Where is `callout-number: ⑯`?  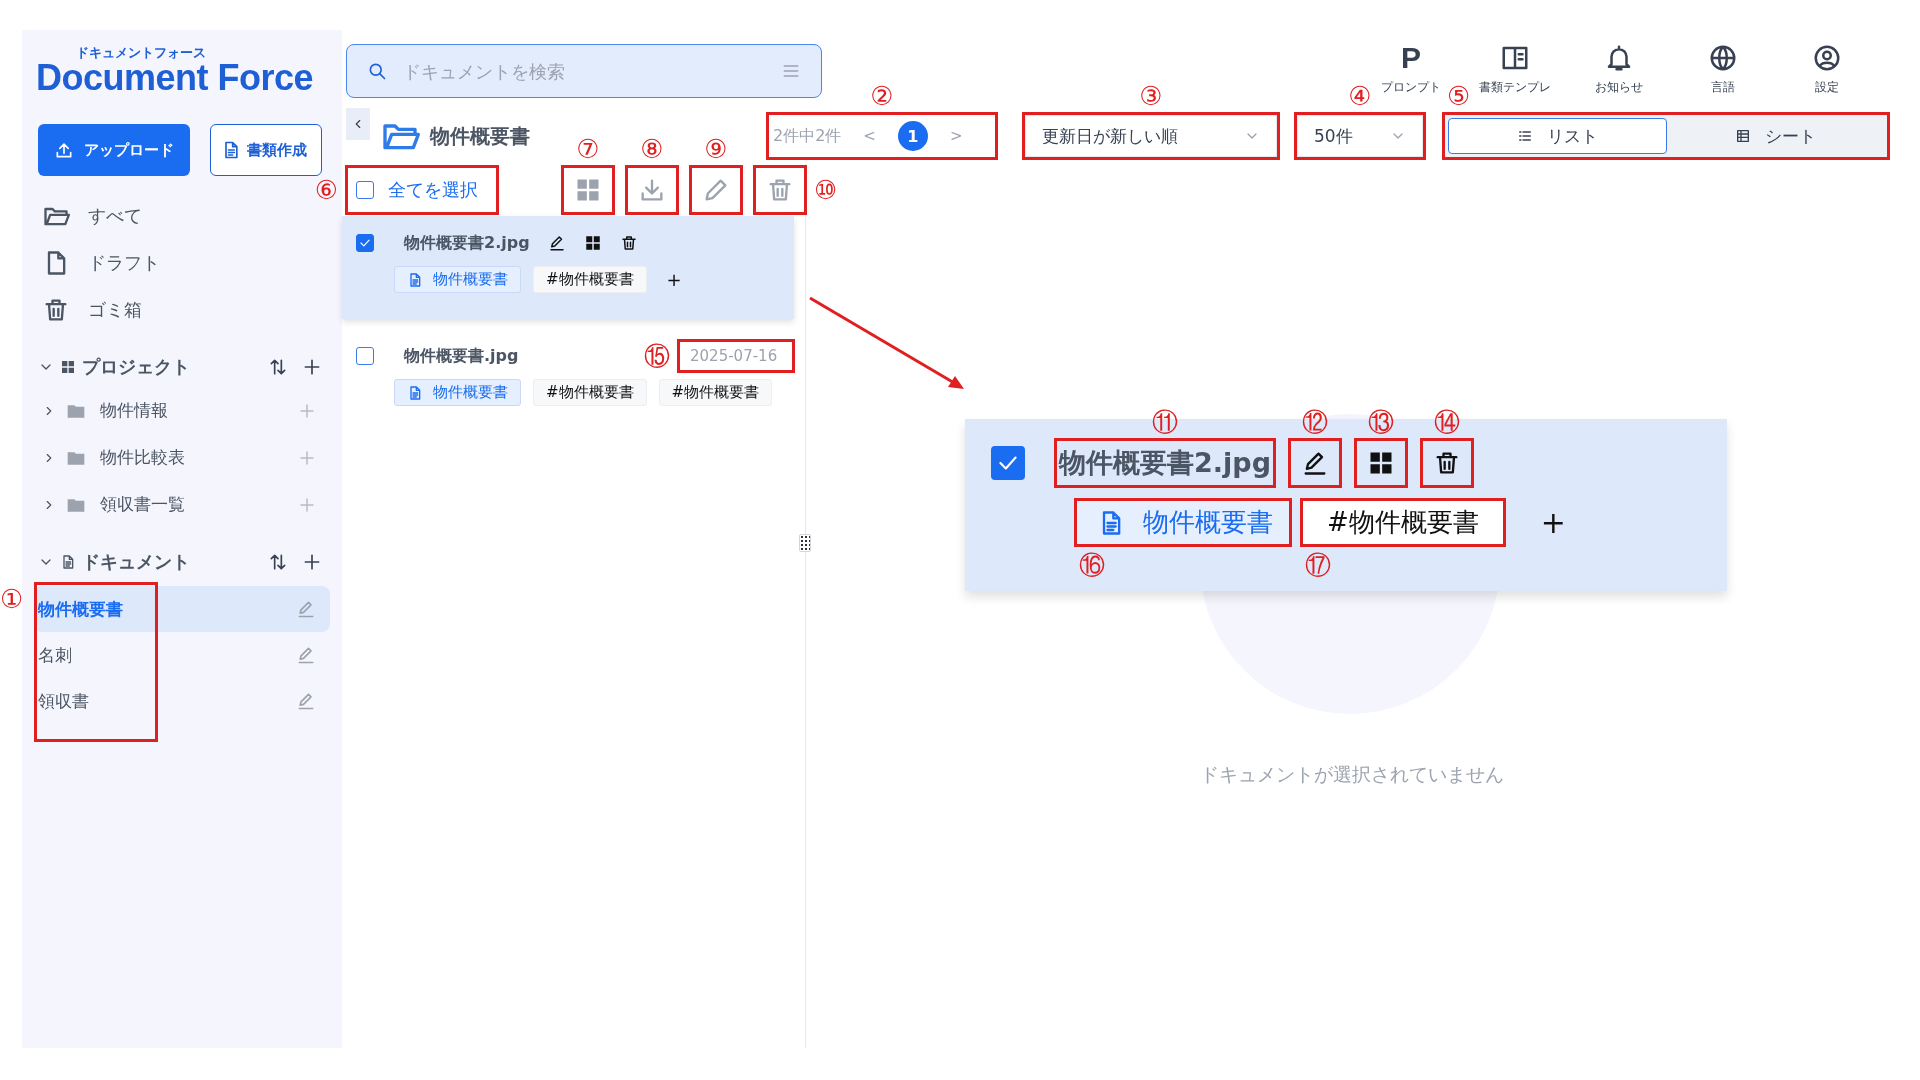 callout-number: ⑯ is located at coordinates (1092, 565).